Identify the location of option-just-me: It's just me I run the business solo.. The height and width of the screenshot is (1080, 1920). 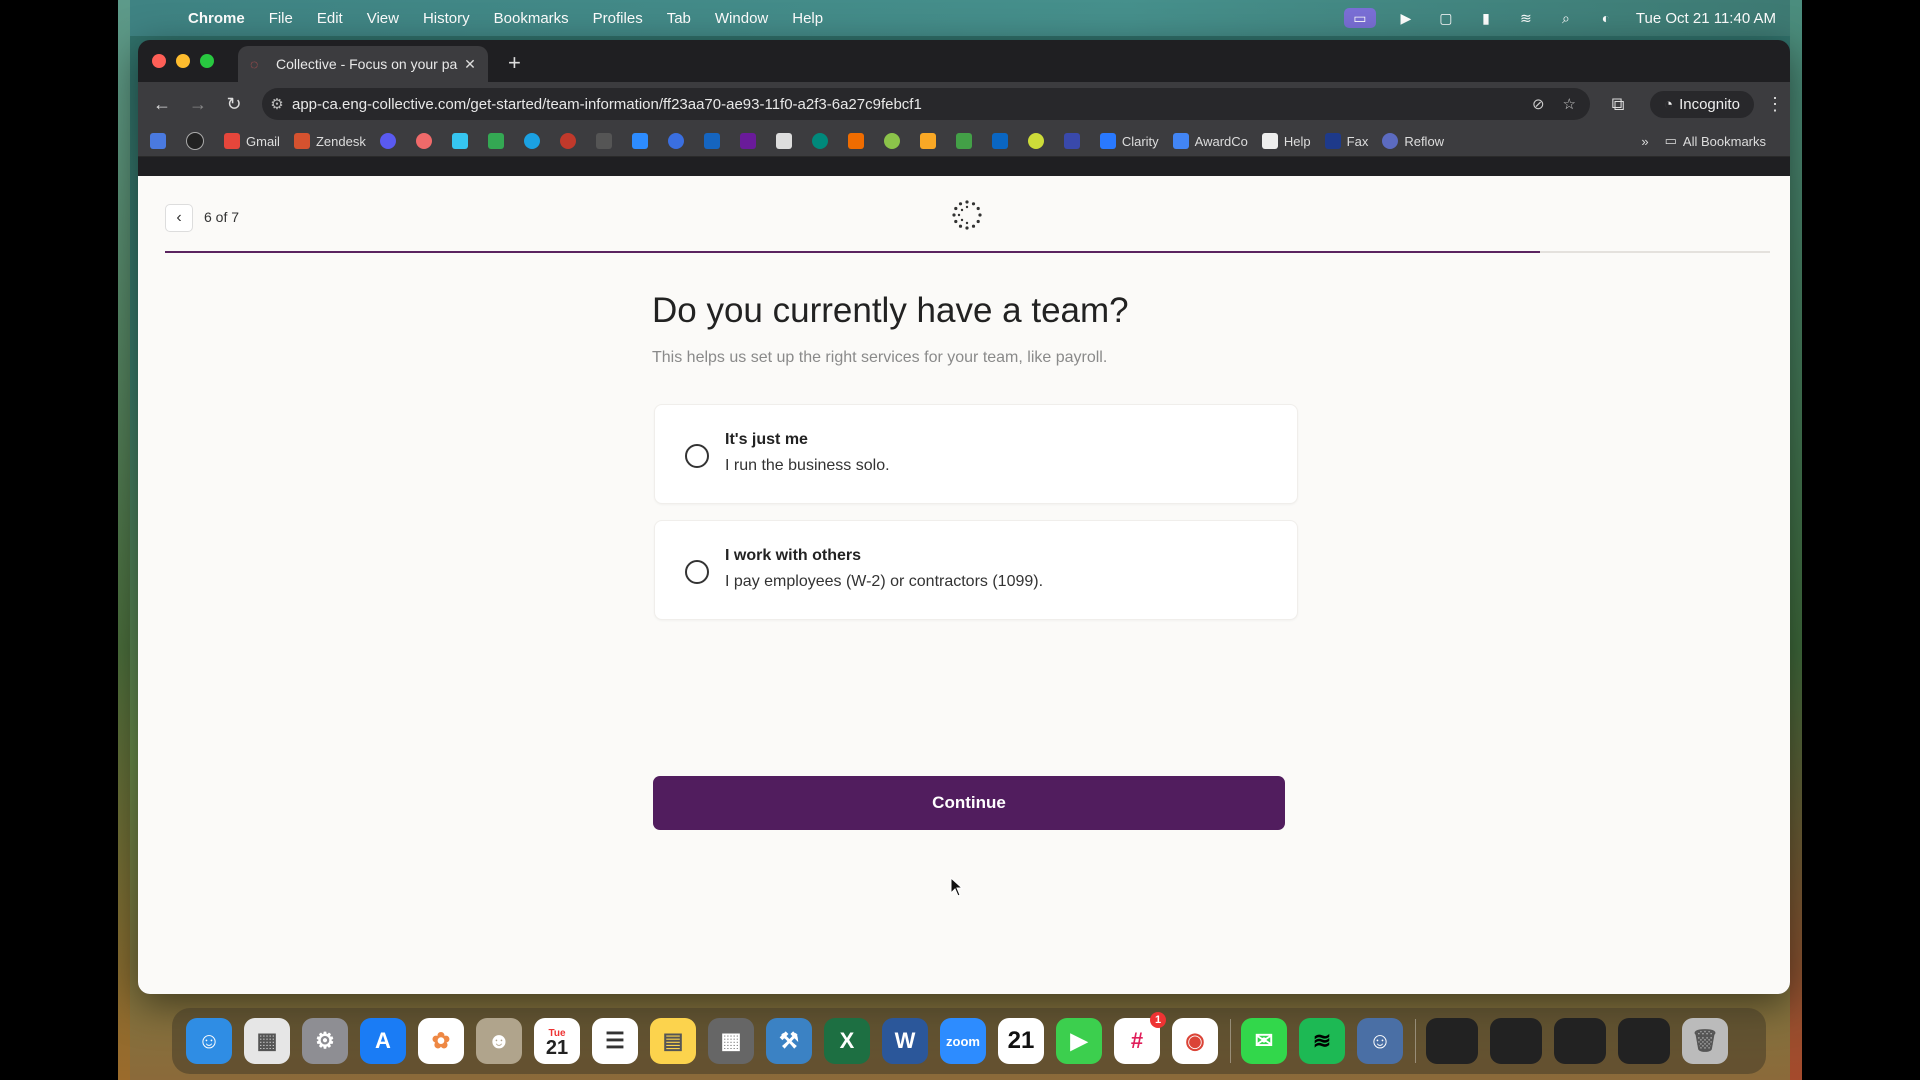
(976, 454).